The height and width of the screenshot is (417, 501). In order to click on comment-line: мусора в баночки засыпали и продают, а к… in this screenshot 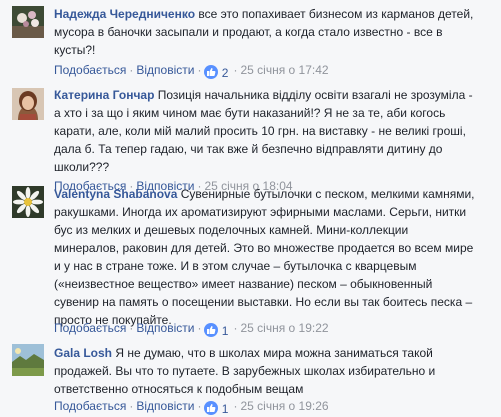, I will do `click(248, 32)`.